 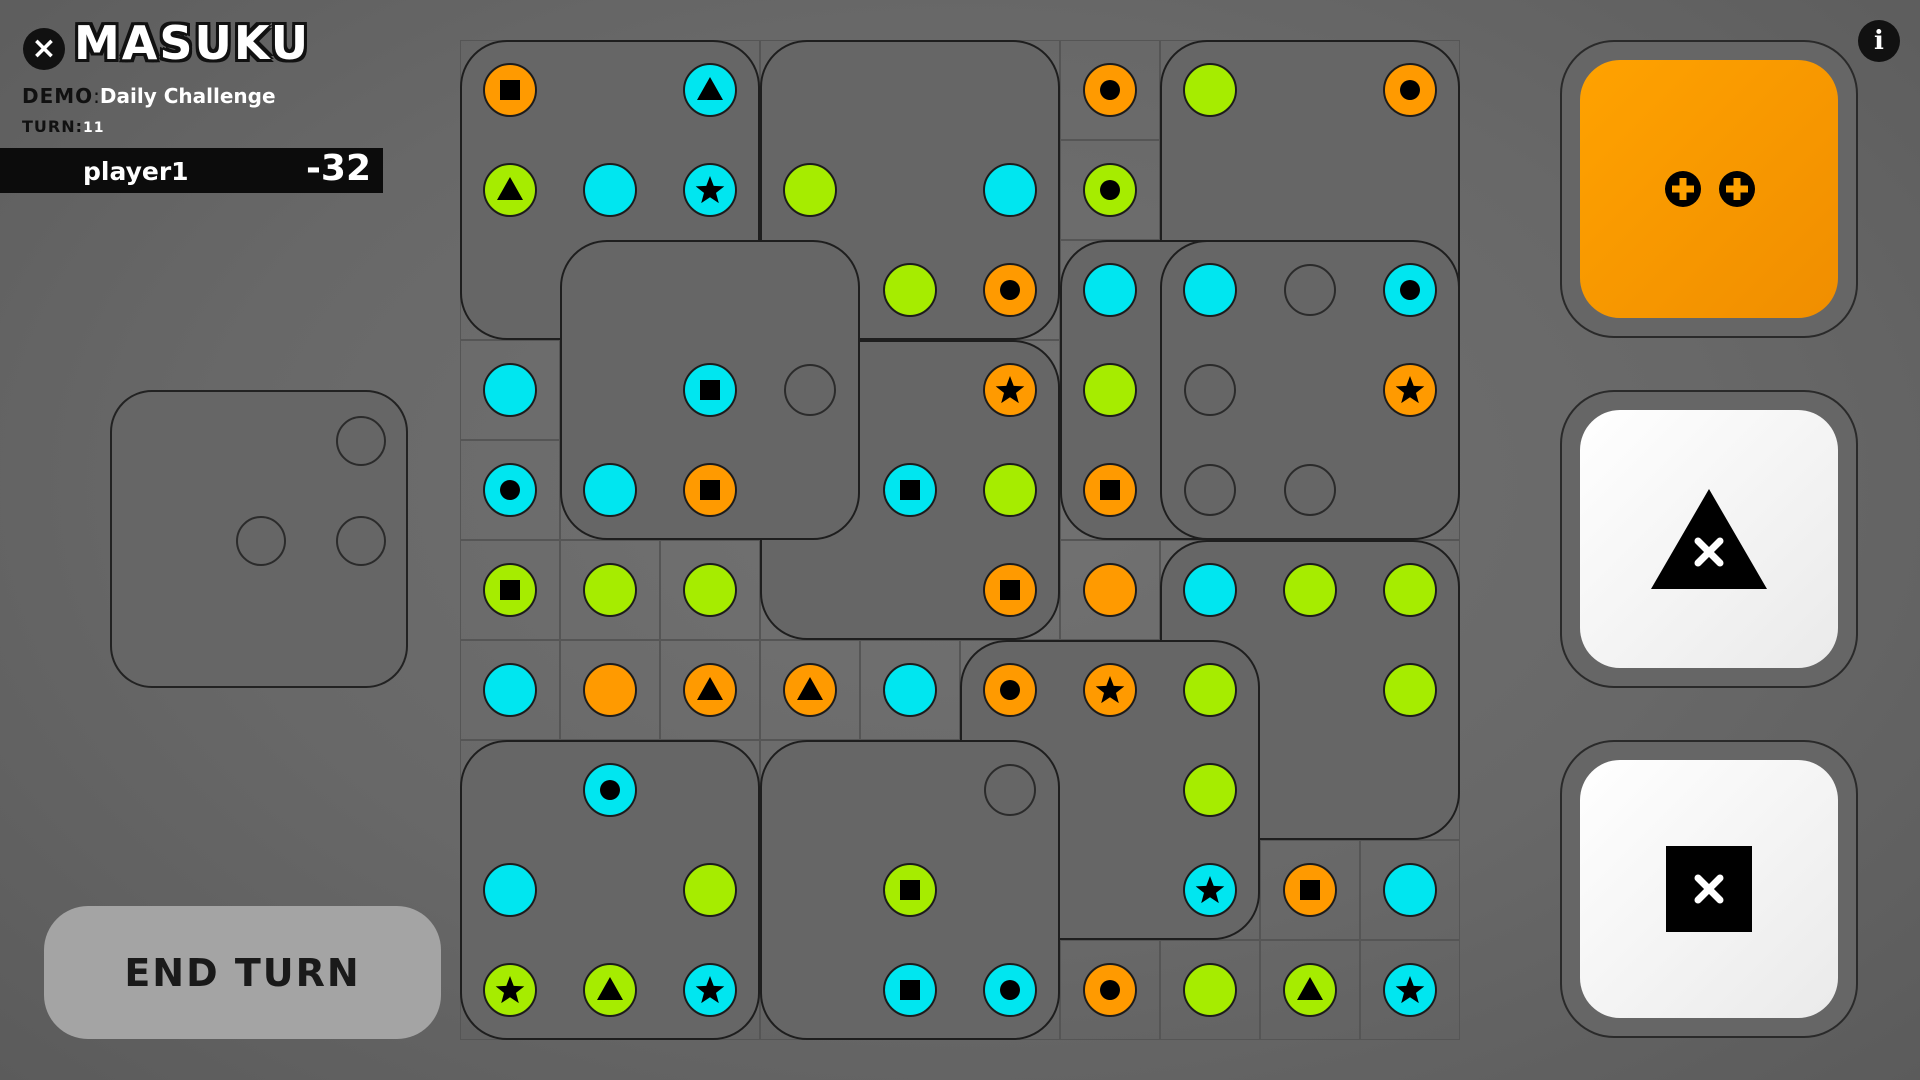 I want to click on card-face, so click(x=1709, y=189).